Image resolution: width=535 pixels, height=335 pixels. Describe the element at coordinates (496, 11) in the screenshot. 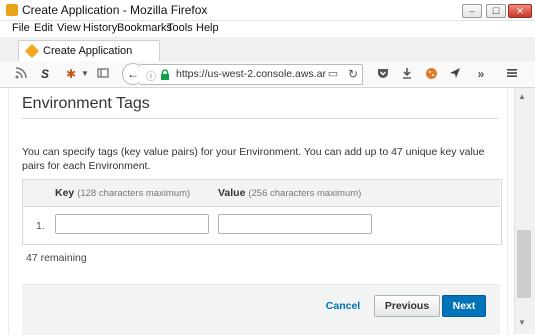

I see `maximize-button: ☐` at that location.